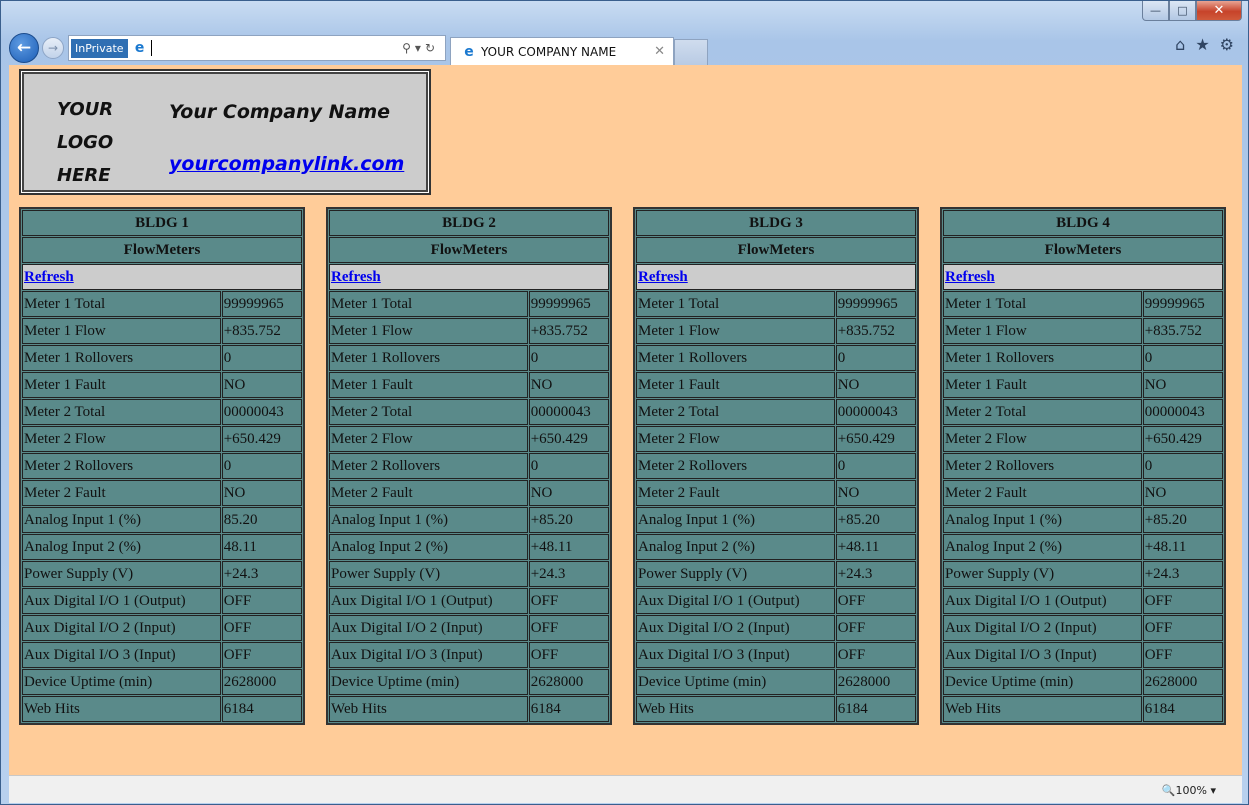 The width and height of the screenshot is (1249, 805). What do you see at coordinates (735, 493) in the screenshot?
I see `row-label: Meter 2 Fault` at bounding box center [735, 493].